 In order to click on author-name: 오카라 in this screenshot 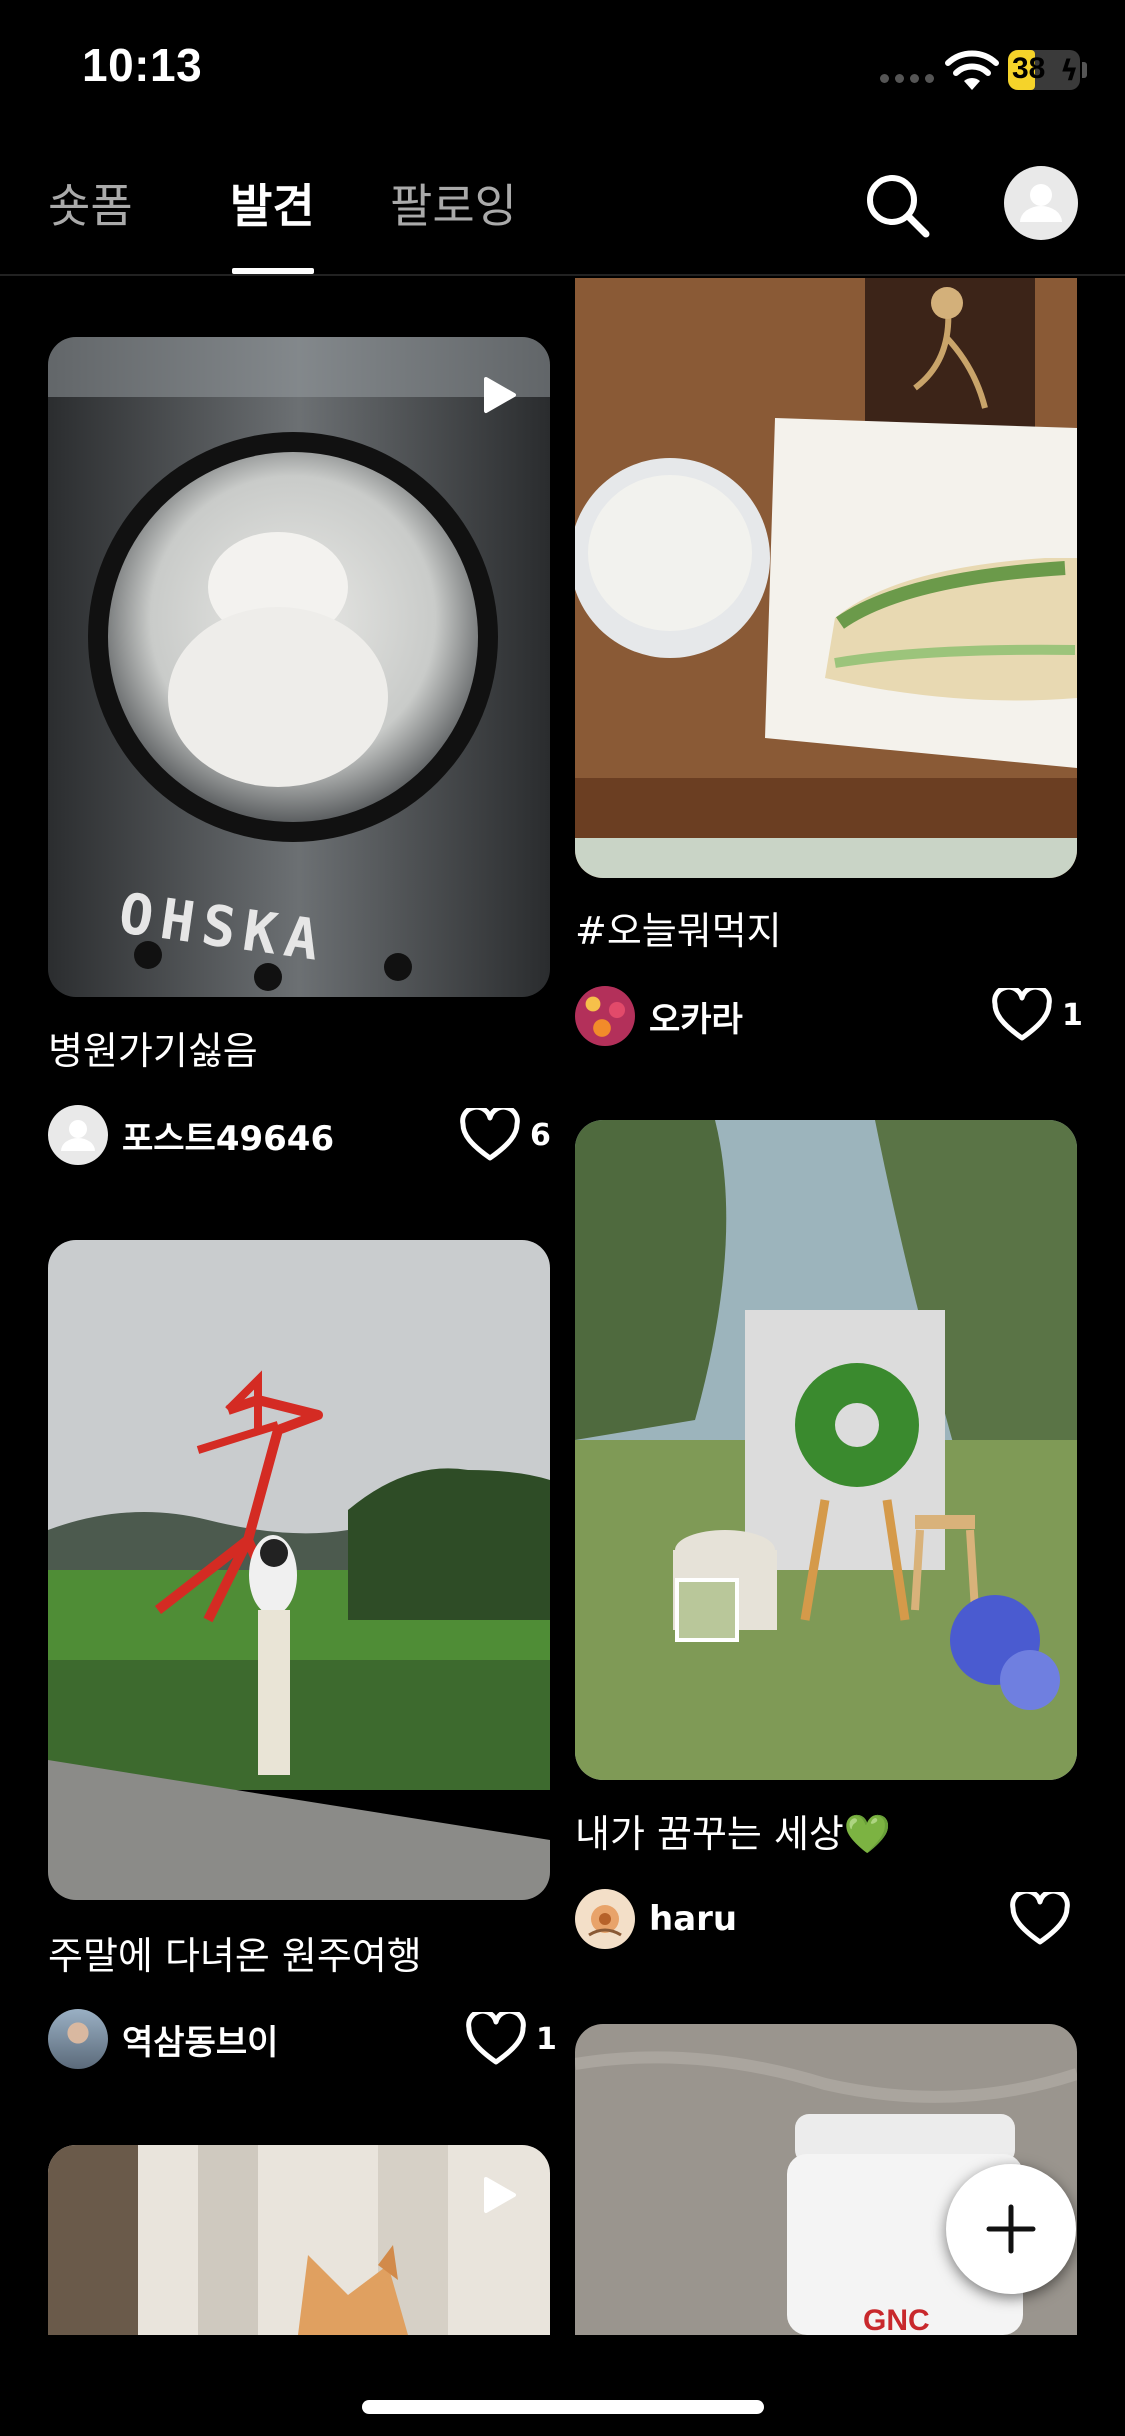, I will do `click(696, 1019)`.